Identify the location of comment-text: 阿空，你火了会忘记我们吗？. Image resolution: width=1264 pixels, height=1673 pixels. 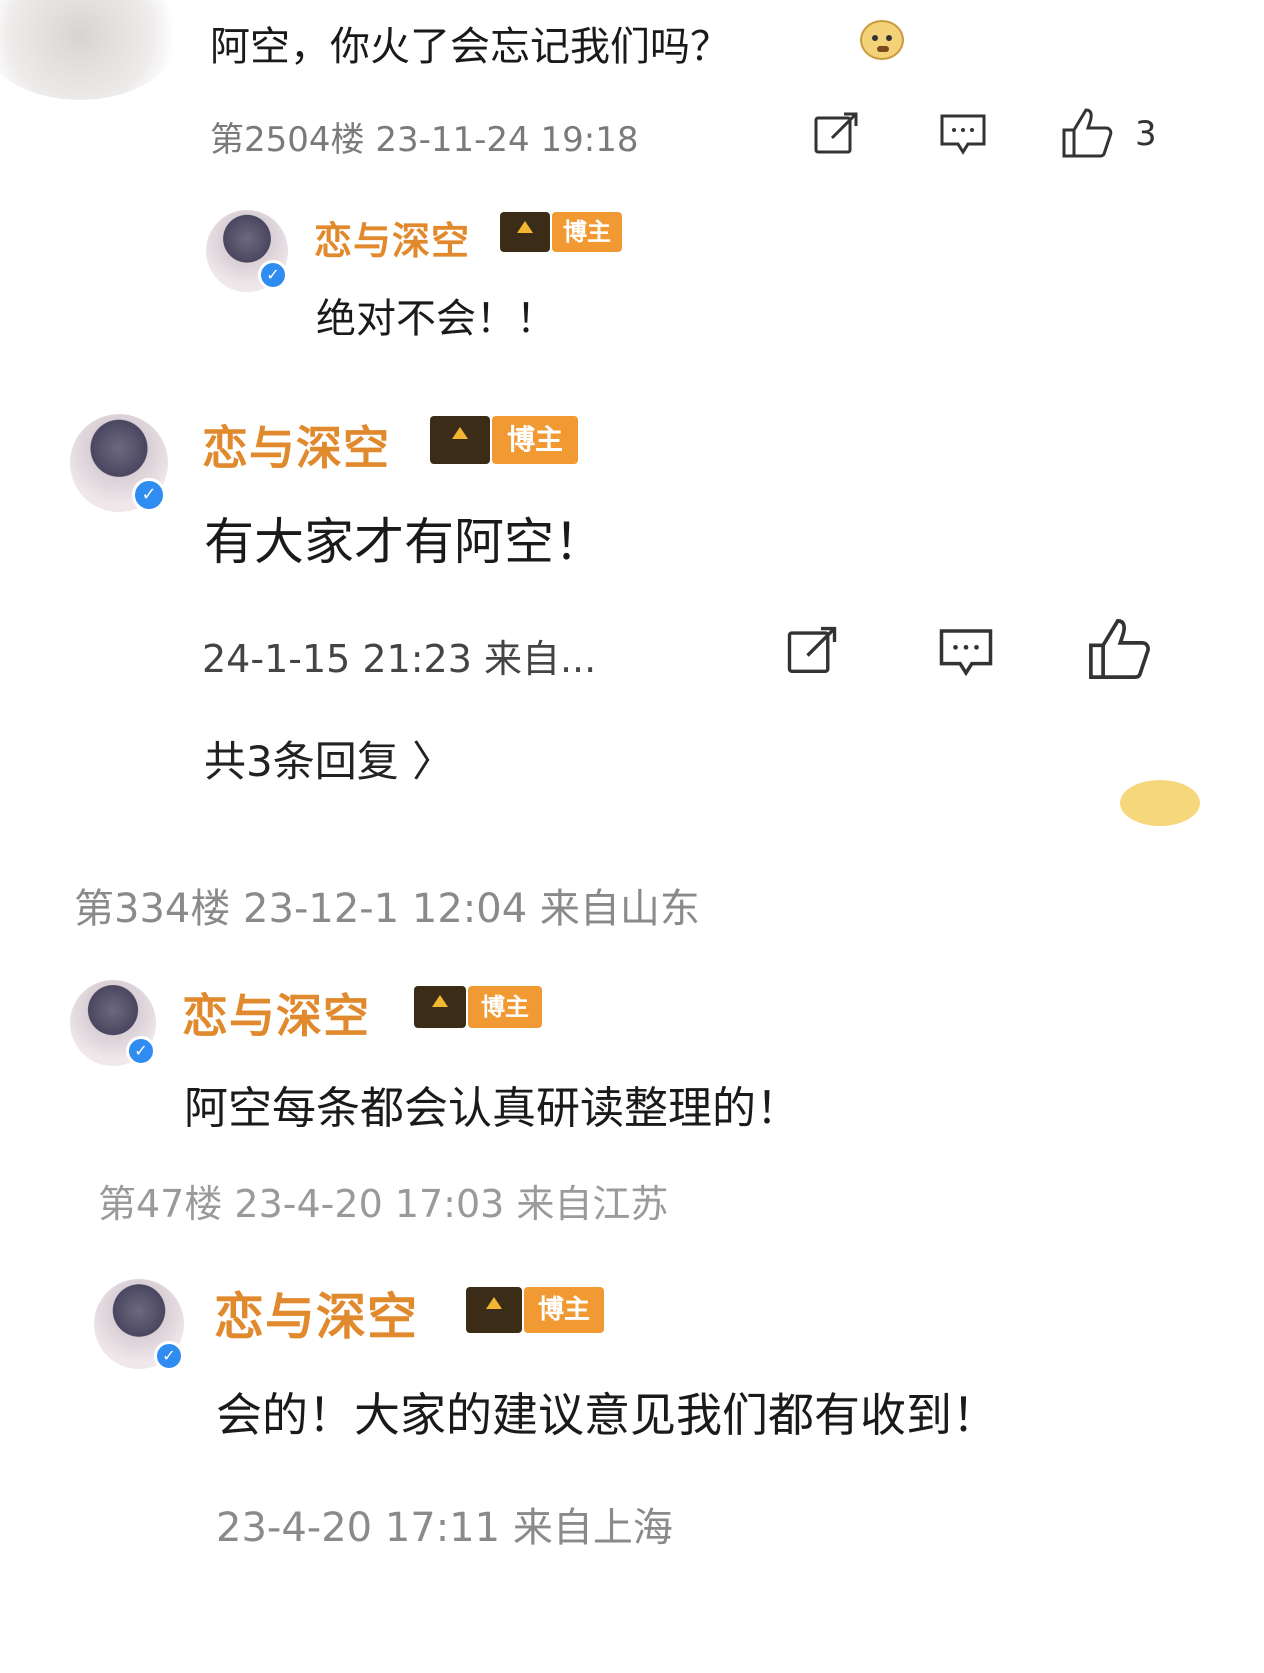
(470, 47).